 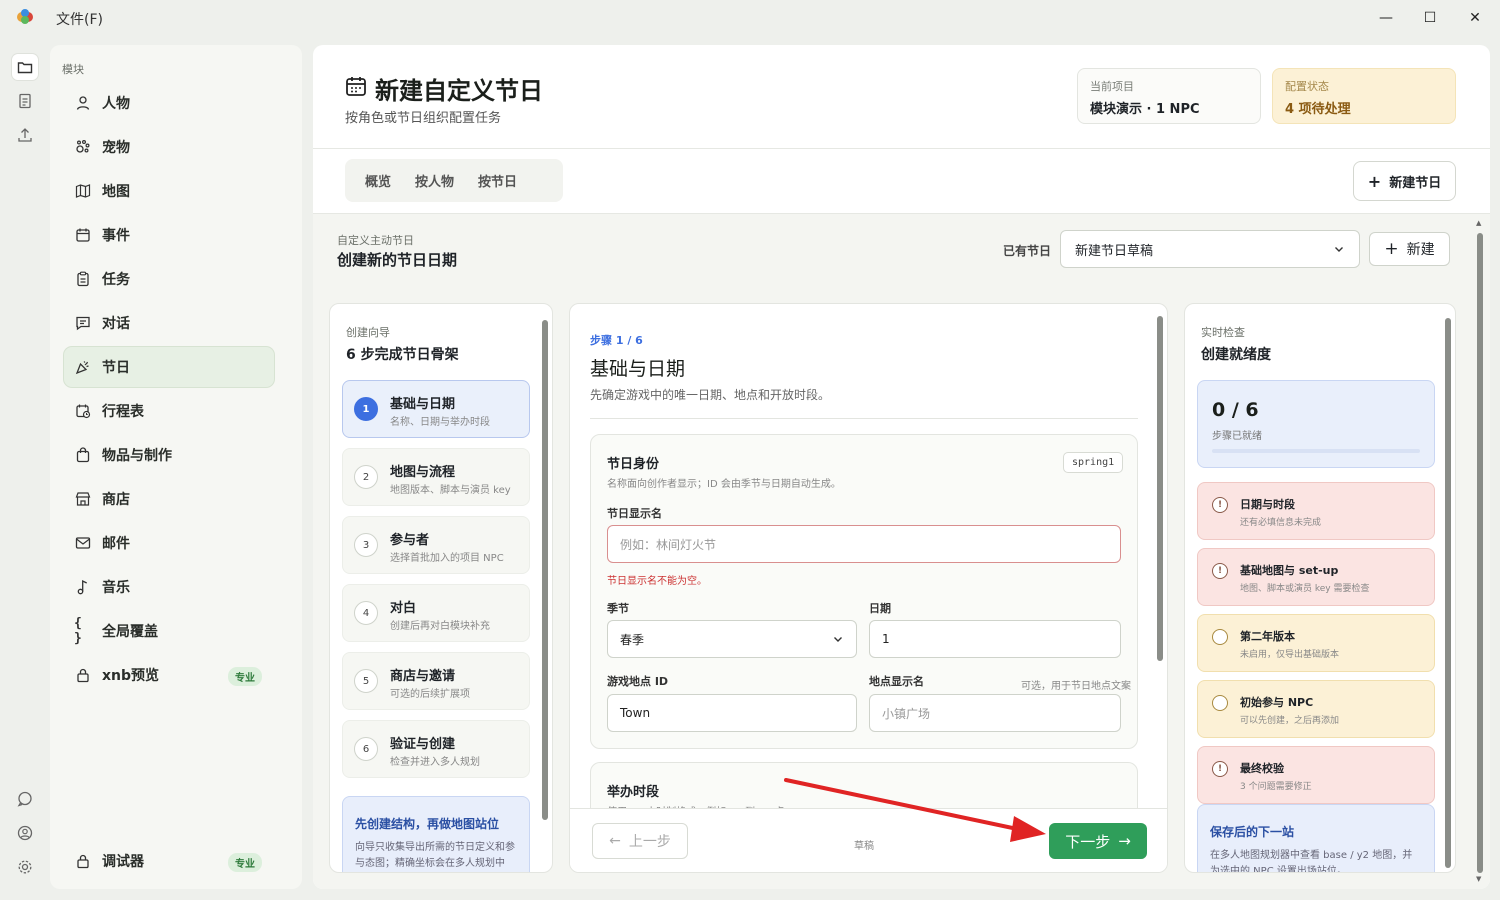 What do you see at coordinates (436, 477) in the screenshot?
I see `wizard-step-2: 2 地图与流程 地图版本、脚本与演员 key` at bounding box center [436, 477].